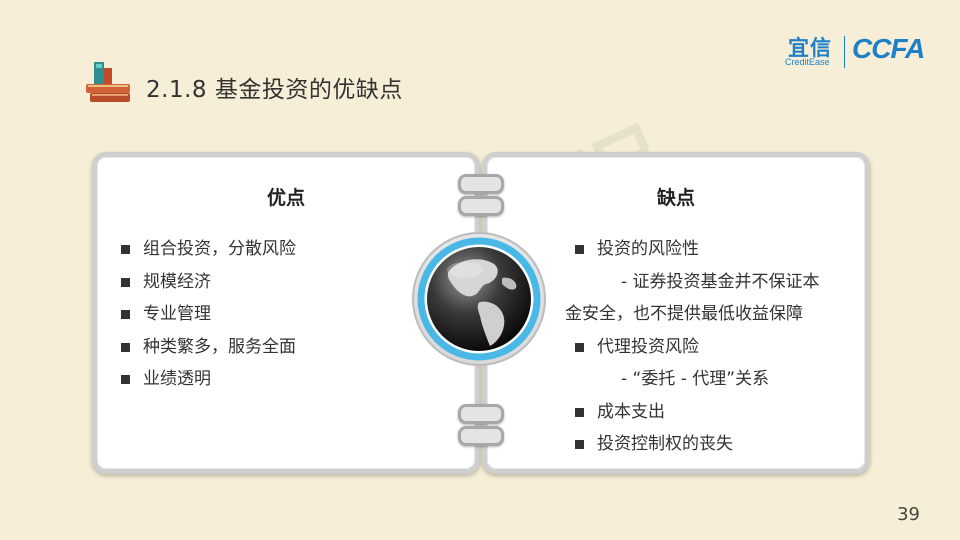 Image resolution: width=960 pixels, height=540 pixels. What do you see at coordinates (695, 379) in the screenshot?
I see `list-subitem: - “委托 - 代理”关系` at bounding box center [695, 379].